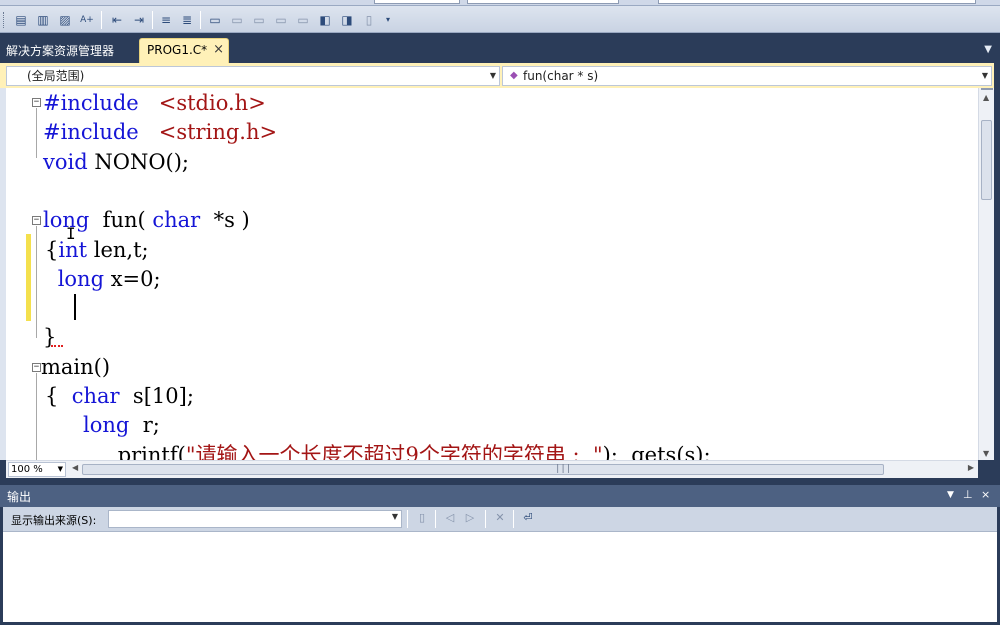 This screenshot has width=1000, height=625. I want to click on code-token: x=0;, so click(132, 278).